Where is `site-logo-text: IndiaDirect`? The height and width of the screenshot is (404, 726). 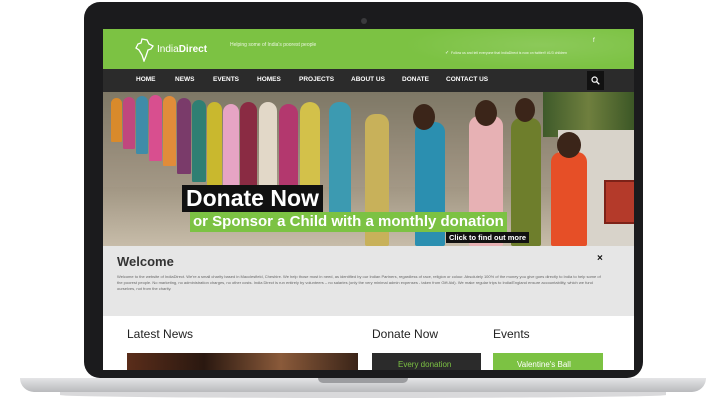
site-logo-text: IndiaDirect is located at coordinates (182, 49).